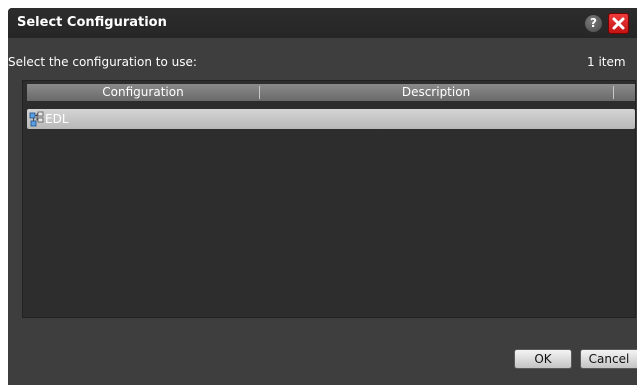 Image resolution: width=637 pixels, height=385 pixels. What do you see at coordinates (36, 119) in the screenshot?
I see `configuration-icon` at bounding box center [36, 119].